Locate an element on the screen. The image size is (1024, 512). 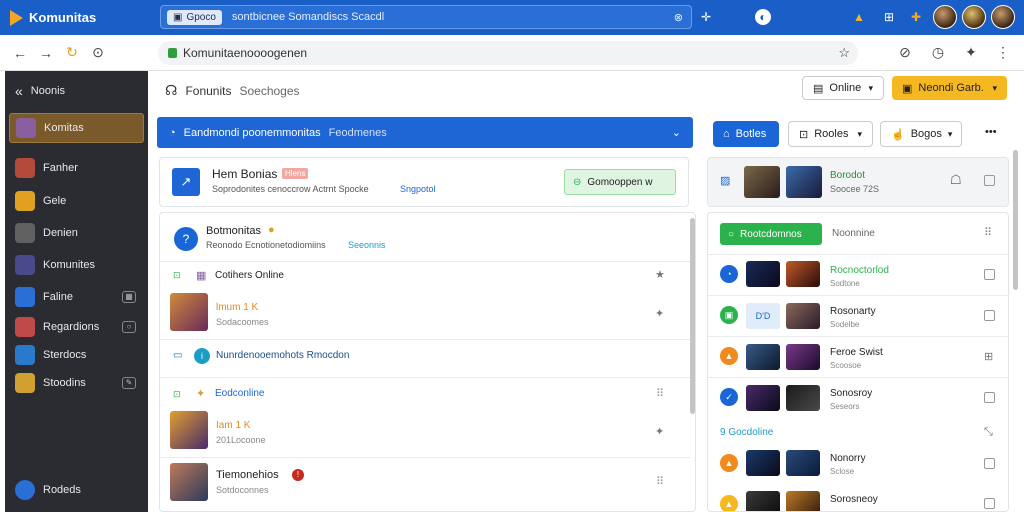
online-dropdown: ▤ Online ▾ is located at coordinates (843, 88).